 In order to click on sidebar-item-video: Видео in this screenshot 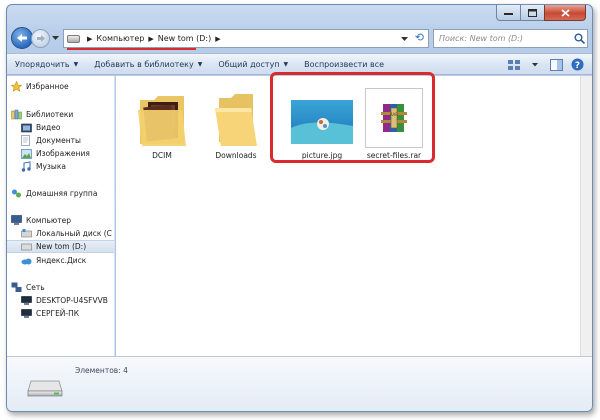, I will do `click(67, 127)`.